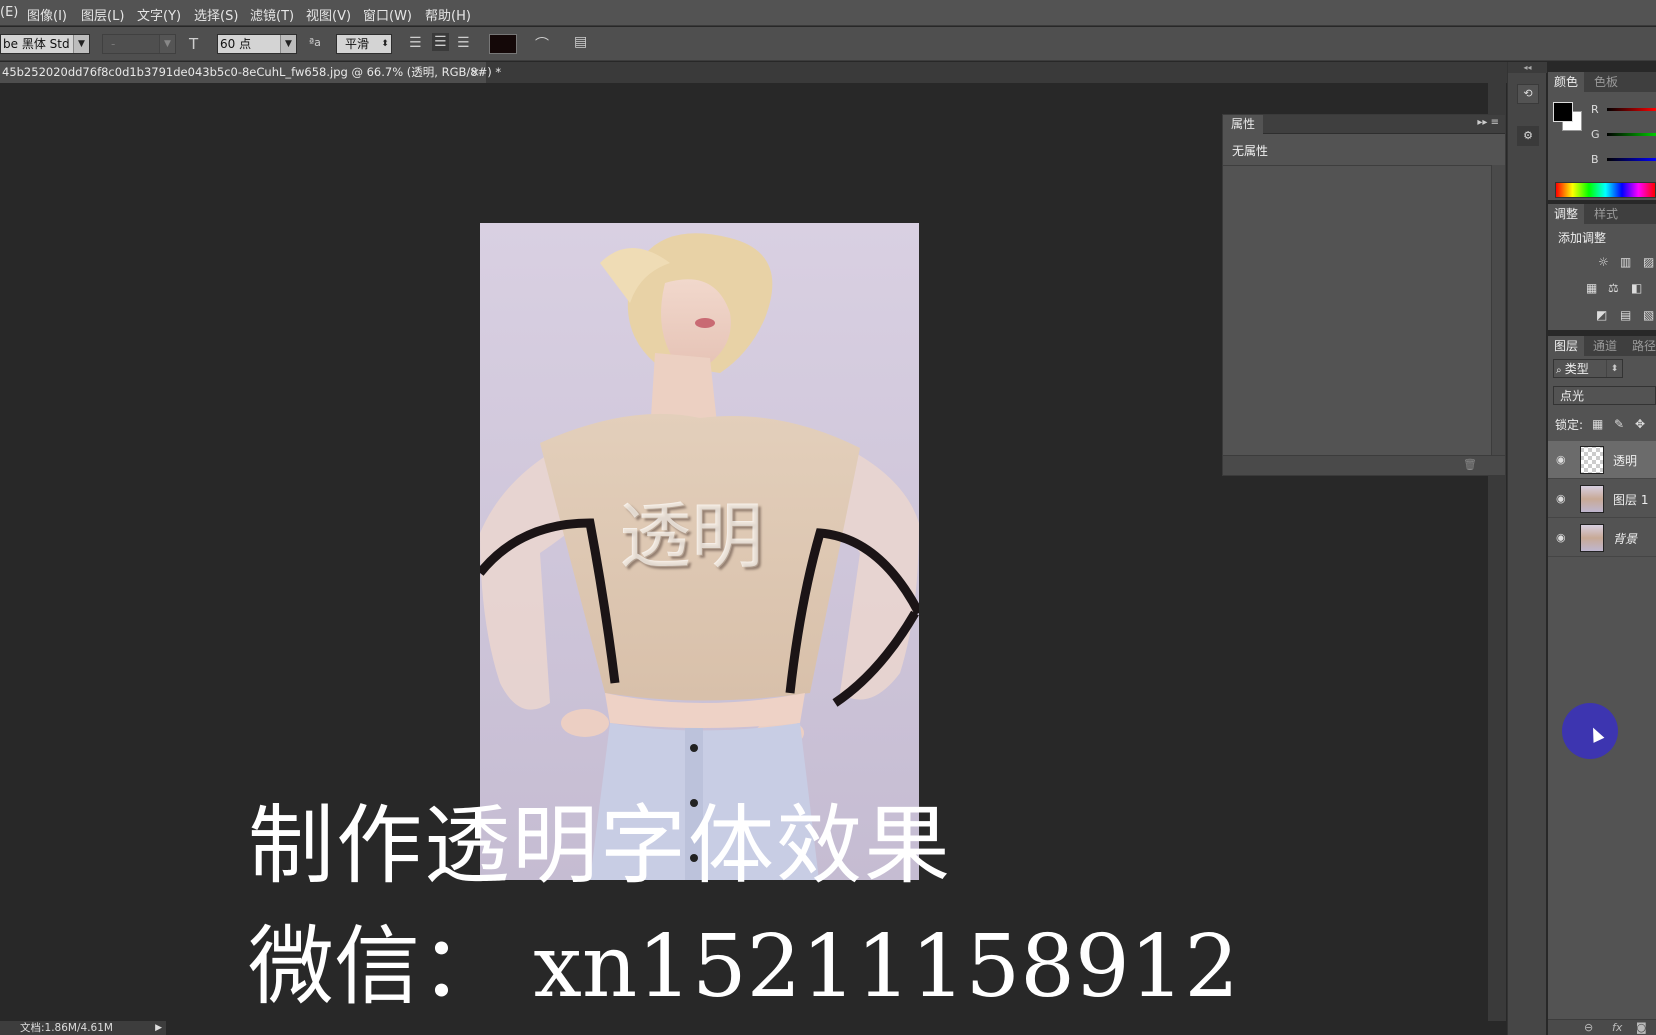 The width and height of the screenshot is (1656, 1035). Describe the element at coordinates (216, 14) in the screenshot. I see `menu-select: 选择(S)` at that location.